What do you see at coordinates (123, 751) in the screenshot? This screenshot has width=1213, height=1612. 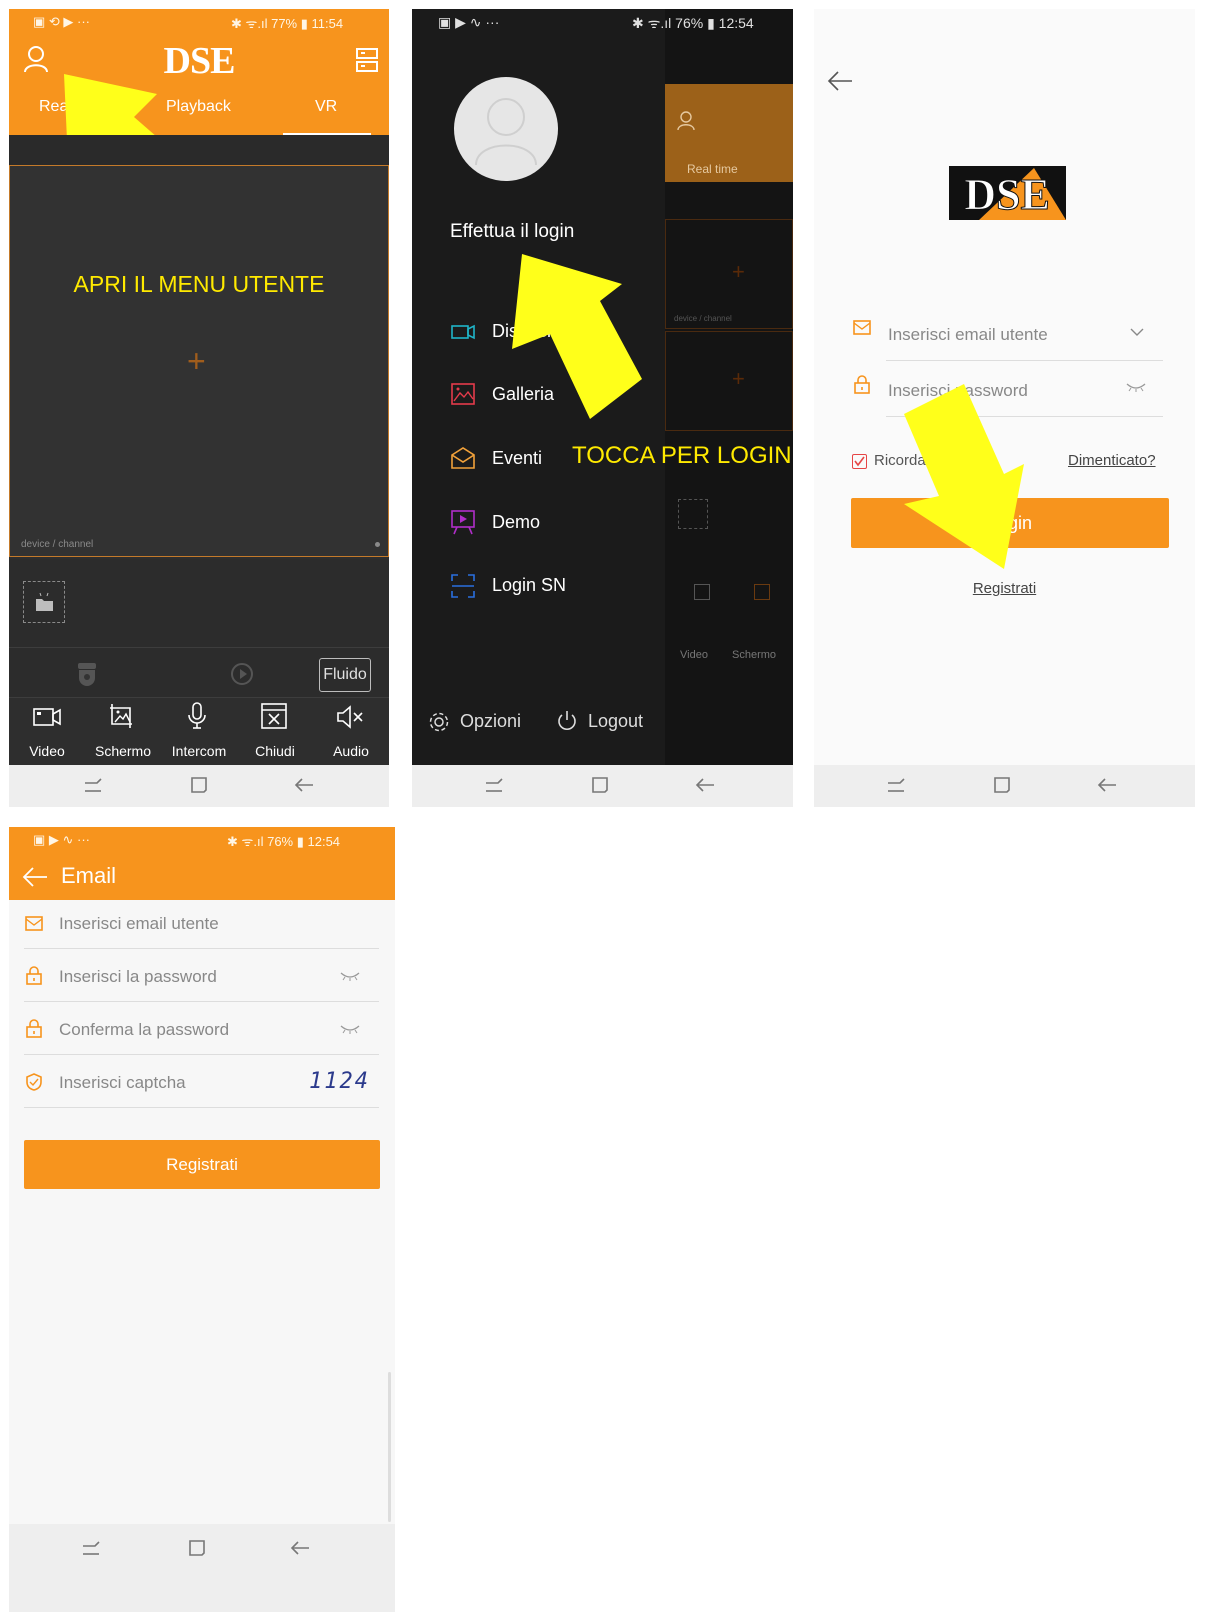 I see `toolbar-schermo: Schermo` at bounding box center [123, 751].